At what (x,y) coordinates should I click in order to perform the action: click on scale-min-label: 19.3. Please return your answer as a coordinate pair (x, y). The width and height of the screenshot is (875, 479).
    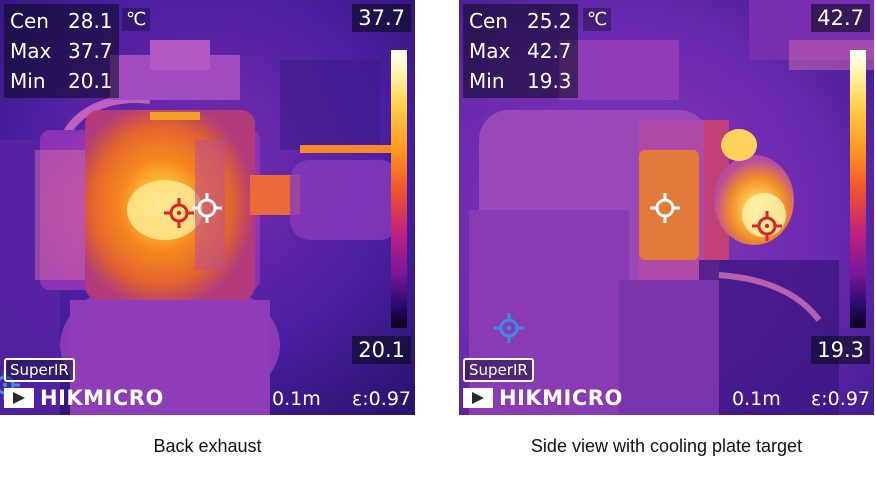
    Looking at the image, I should click on (840, 350).